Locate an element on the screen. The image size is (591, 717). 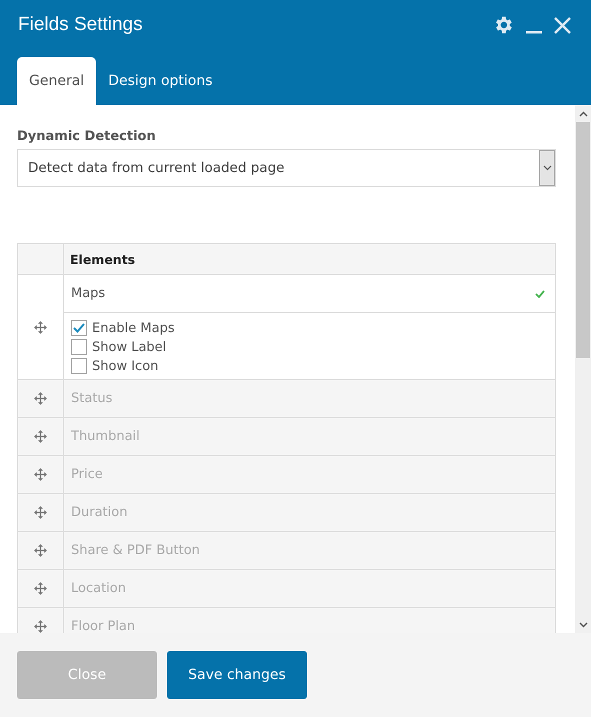
checkbox-label: Show Icon is located at coordinates (125, 366).